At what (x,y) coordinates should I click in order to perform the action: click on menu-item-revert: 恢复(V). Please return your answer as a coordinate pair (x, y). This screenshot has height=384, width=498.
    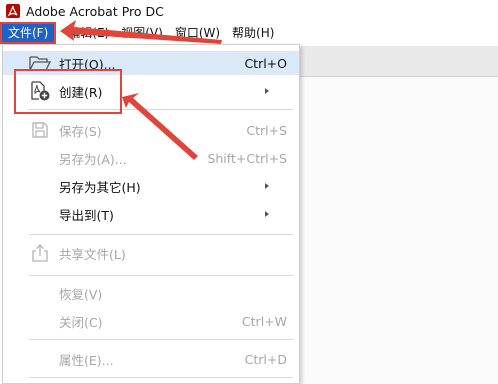
    Looking at the image, I should click on (151, 293).